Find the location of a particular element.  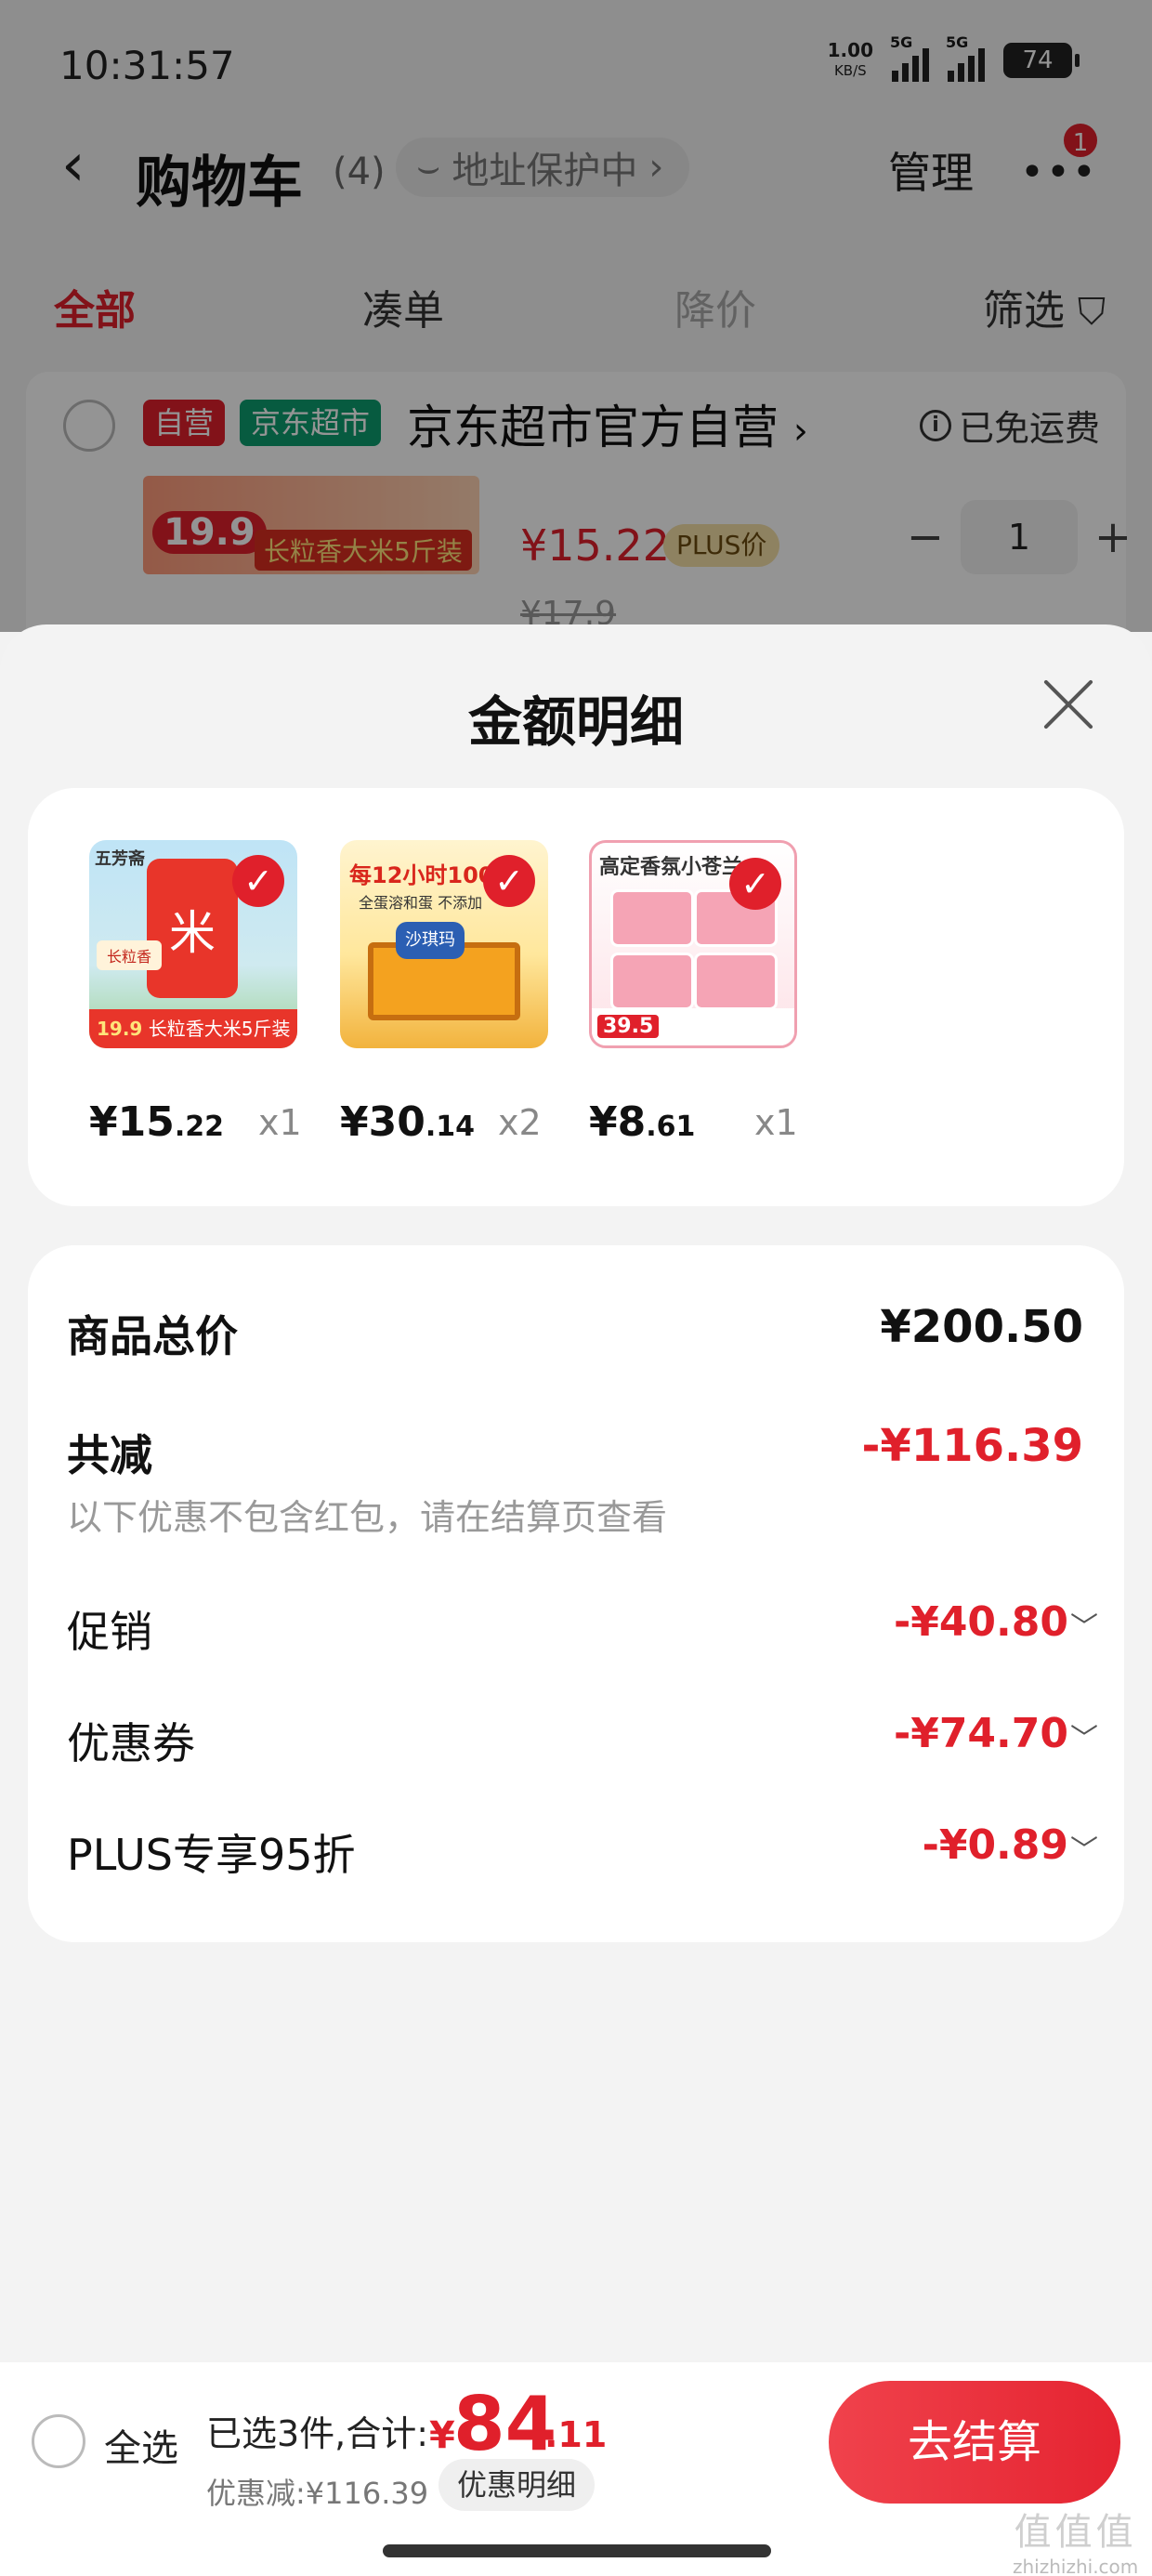

selected-count: 已选3件,合计: is located at coordinates (317, 2433).